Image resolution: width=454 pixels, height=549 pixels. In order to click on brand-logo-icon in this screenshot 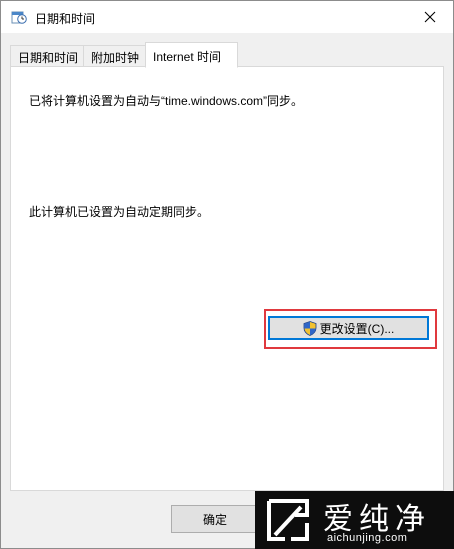, I will do `click(288, 520)`.